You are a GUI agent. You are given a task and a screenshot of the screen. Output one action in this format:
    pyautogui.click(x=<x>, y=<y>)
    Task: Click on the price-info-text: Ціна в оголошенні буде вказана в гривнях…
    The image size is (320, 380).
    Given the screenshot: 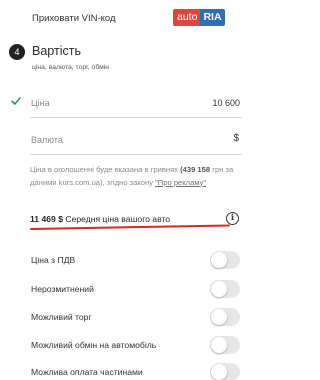 What is the action you would take?
    pyautogui.click(x=136, y=176)
    